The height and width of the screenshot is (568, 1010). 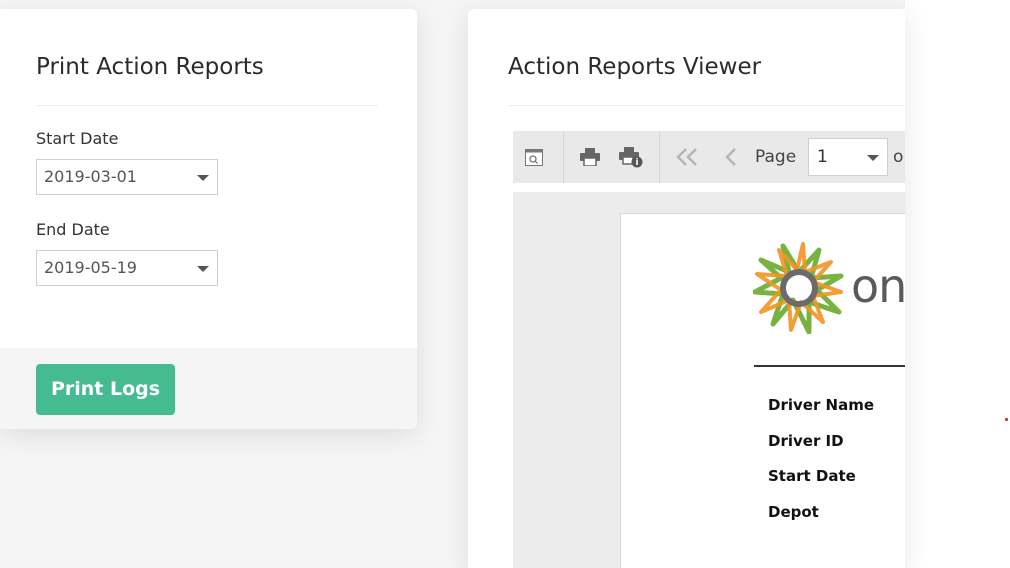 What do you see at coordinates (898, 157) in the screenshot?
I see `page-of-label: o` at bounding box center [898, 157].